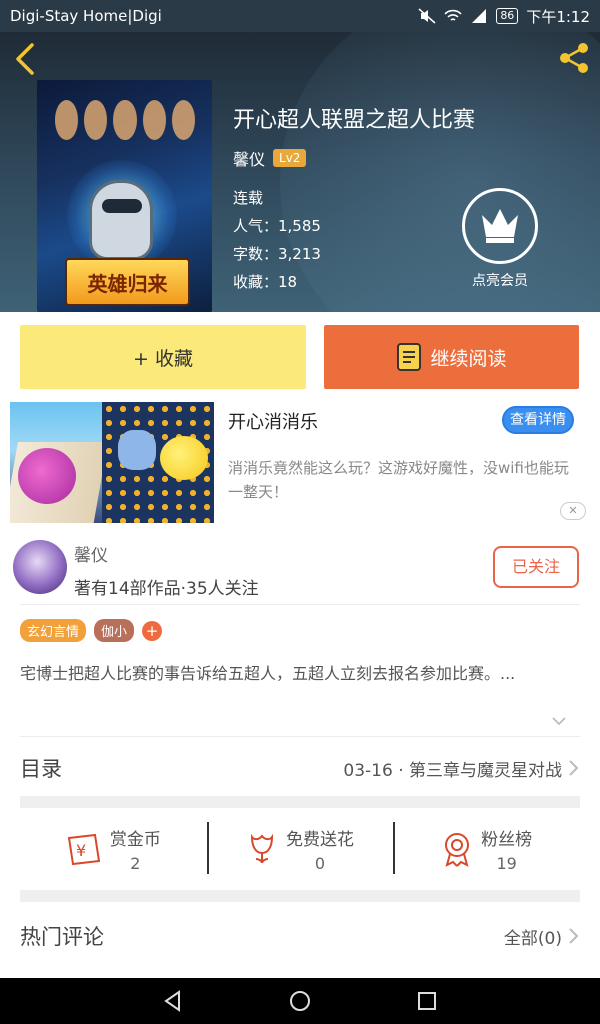 The height and width of the screenshot is (1024, 600). I want to click on reward-bar: ¥ 赏金币 2 免费送花 0 粉丝榜 19, so click(300, 849).